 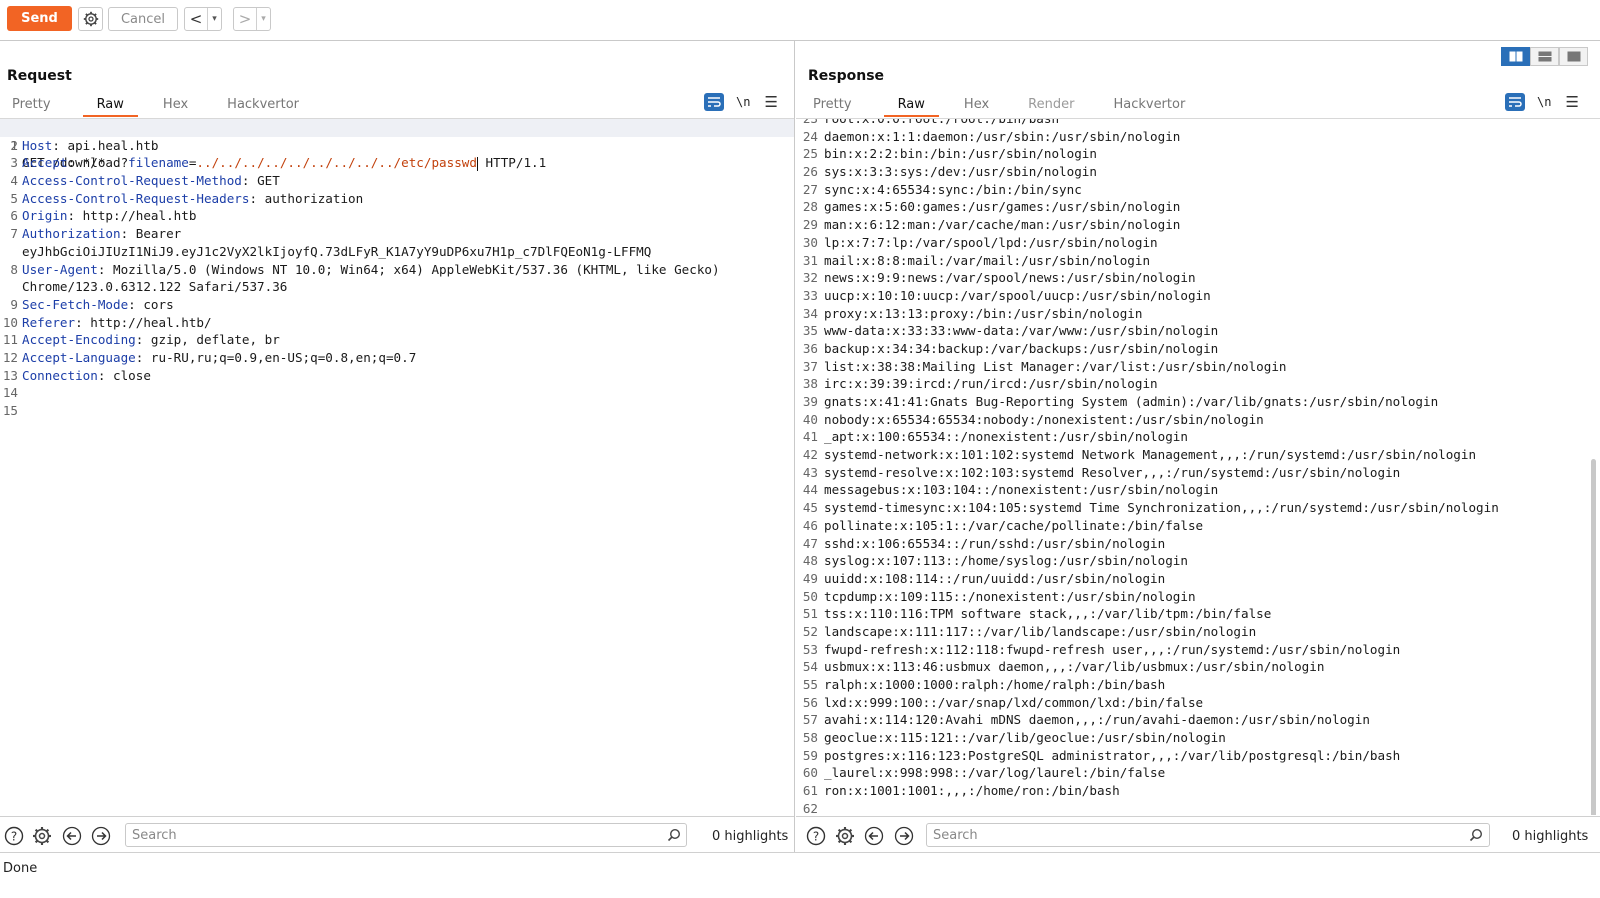 What do you see at coordinates (110, 106) in the screenshot?
I see `request-tab-raw: Raw` at bounding box center [110, 106].